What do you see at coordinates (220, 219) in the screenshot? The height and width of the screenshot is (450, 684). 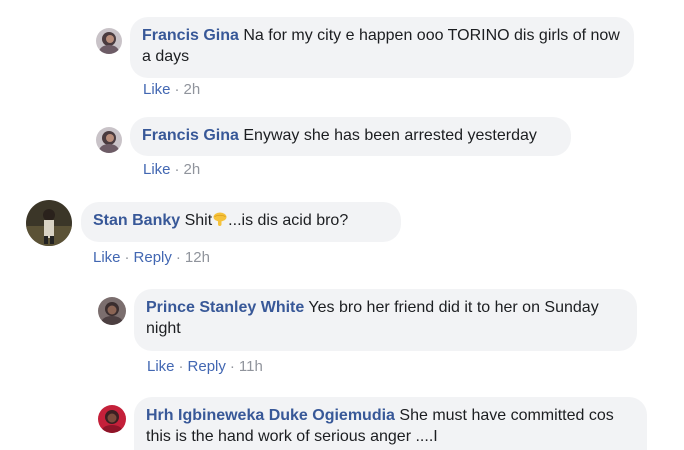 I see `backhand-index-pointing-down-icon` at bounding box center [220, 219].